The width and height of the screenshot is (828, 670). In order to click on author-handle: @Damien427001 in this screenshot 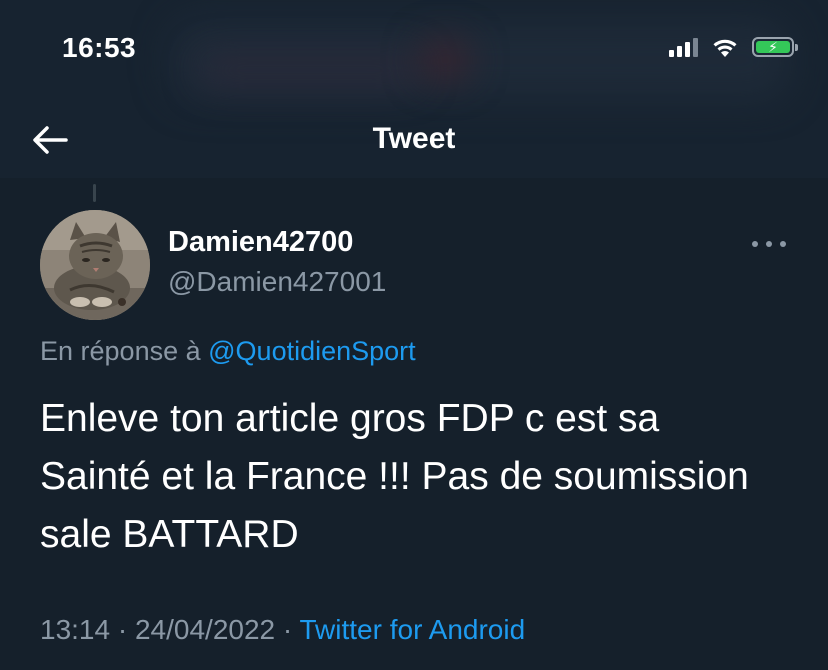, I will do `click(277, 282)`.